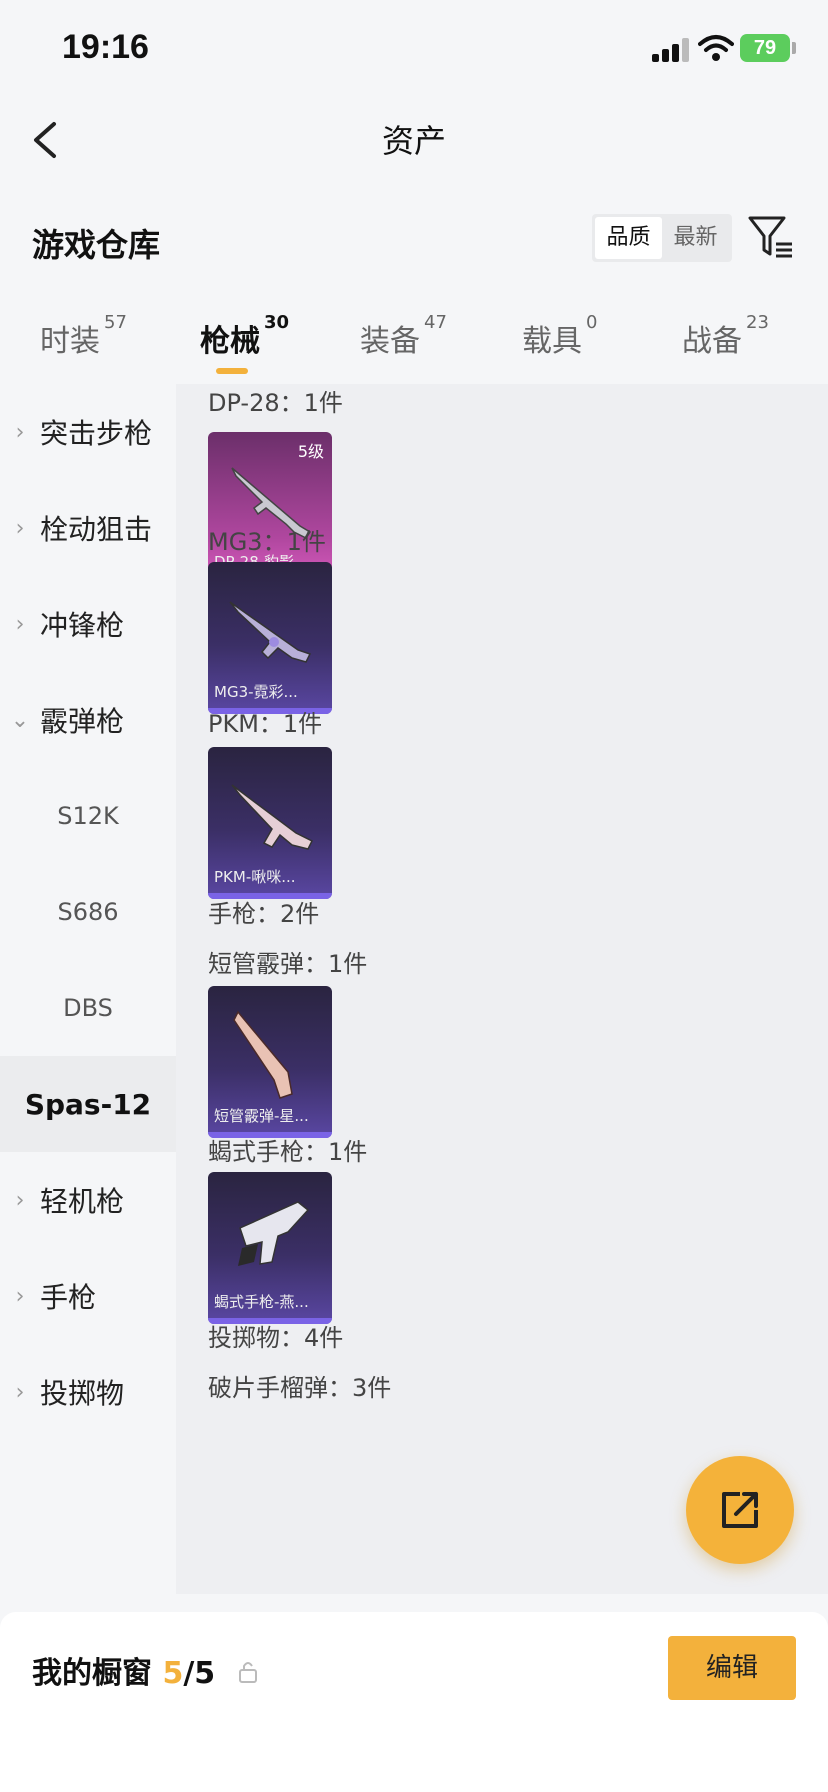 This screenshot has height=1792, width=828. What do you see at coordinates (96, 245) in the screenshot?
I see `section-title: 游戏仓库` at bounding box center [96, 245].